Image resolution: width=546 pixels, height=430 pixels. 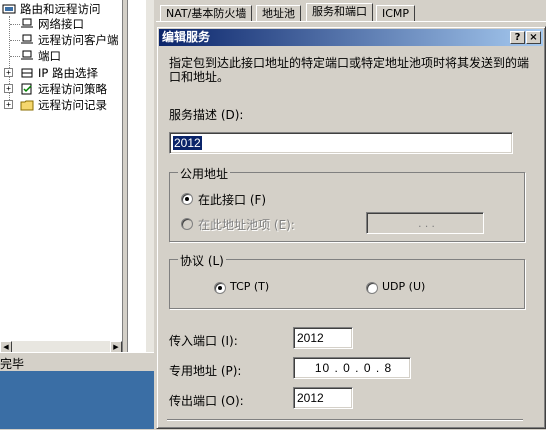 What do you see at coordinates (323, 398) in the screenshot?
I see `outgoing-port-input: 2012` at bounding box center [323, 398].